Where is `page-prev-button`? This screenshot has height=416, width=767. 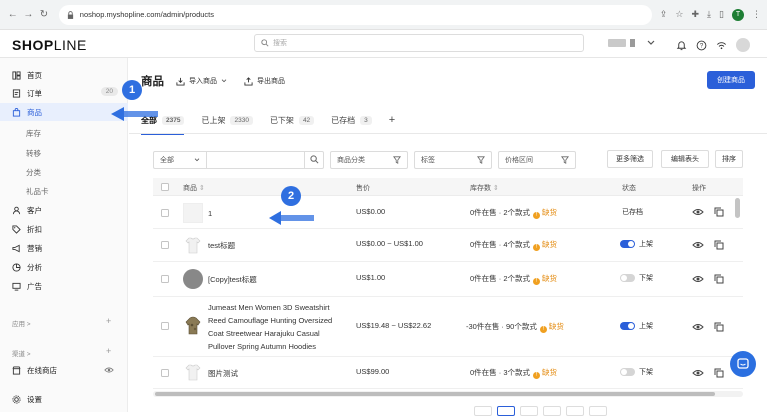 page-prev-button is located at coordinates (483, 411).